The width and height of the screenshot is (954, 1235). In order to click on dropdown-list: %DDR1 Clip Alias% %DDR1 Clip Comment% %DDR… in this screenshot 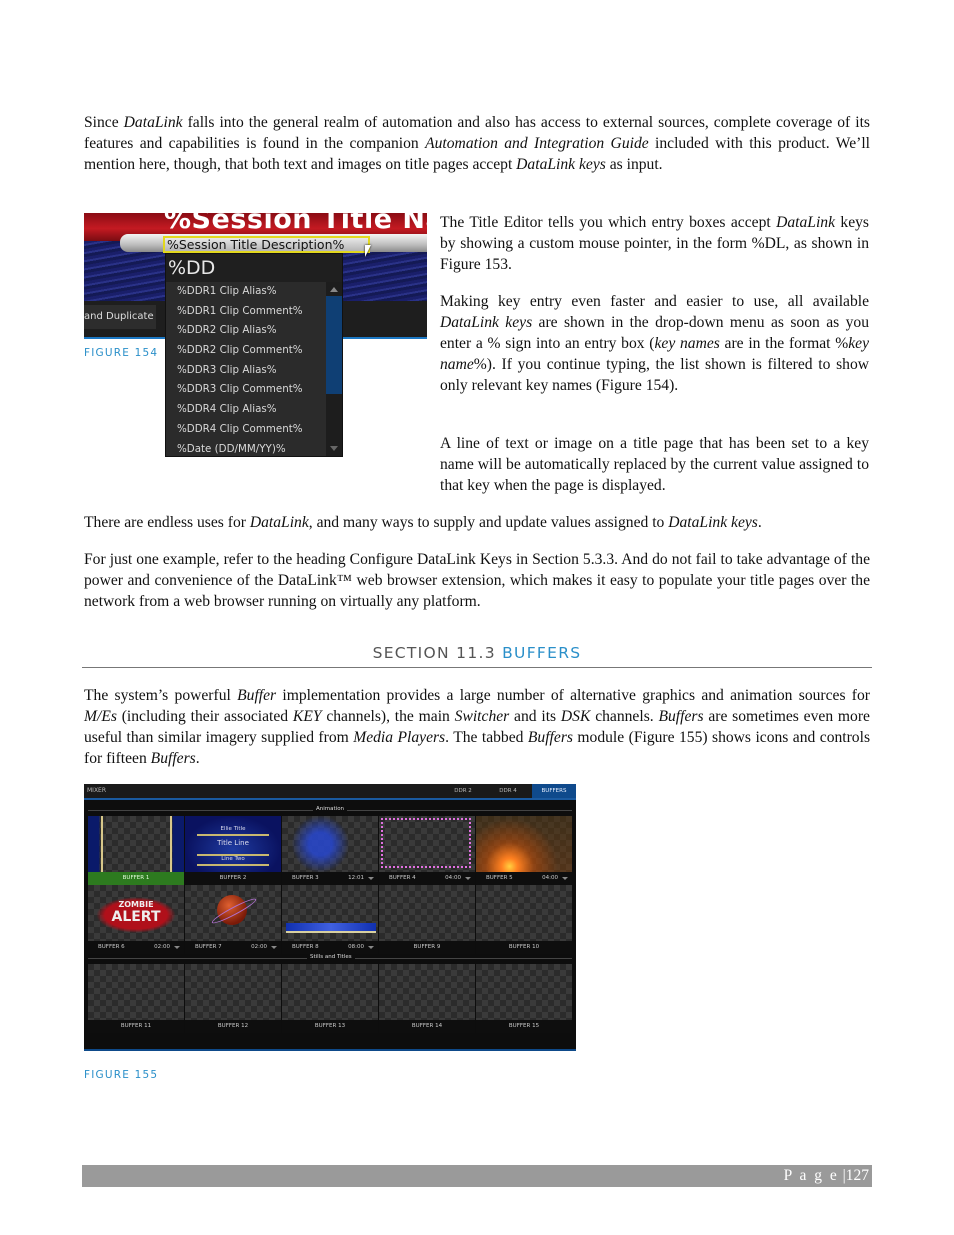, I will do `click(246, 370)`.